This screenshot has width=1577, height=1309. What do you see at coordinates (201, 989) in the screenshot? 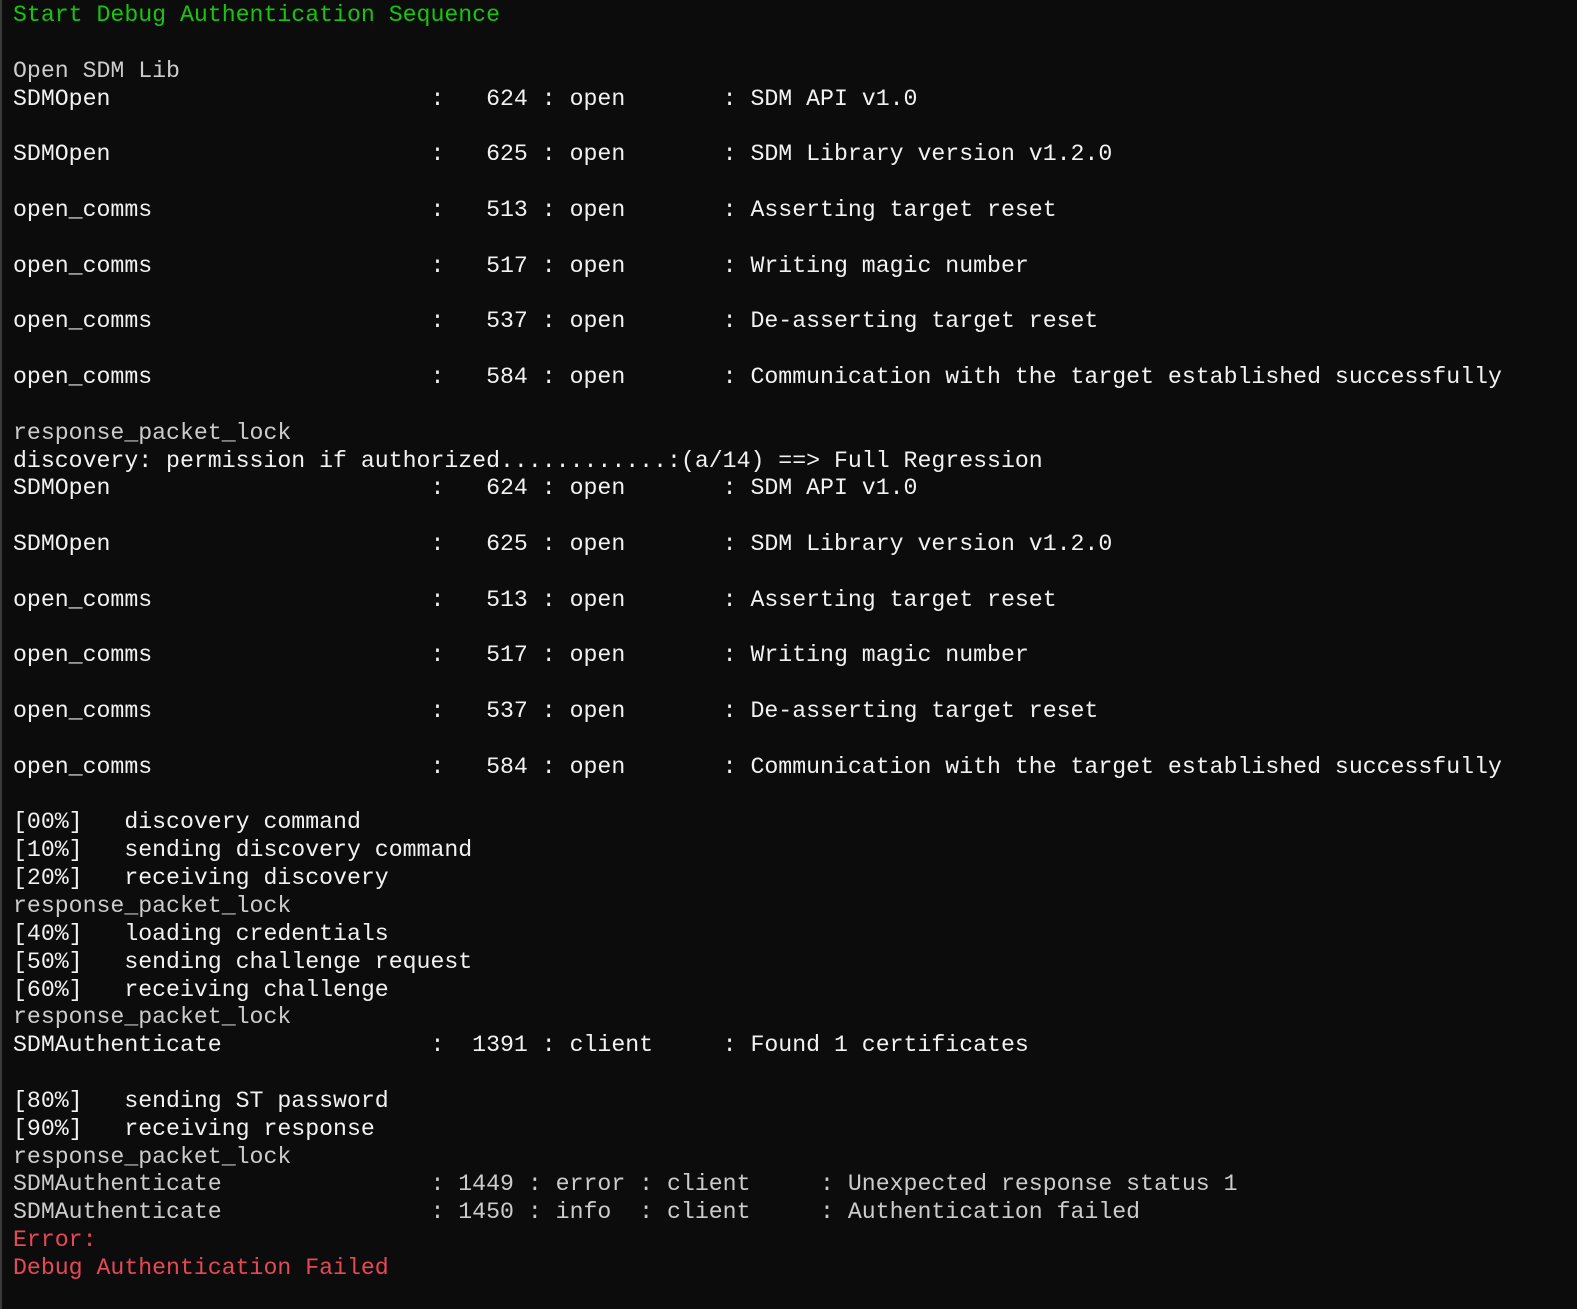
I see `terminal-line: [60%] receiving challenge` at bounding box center [201, 989].